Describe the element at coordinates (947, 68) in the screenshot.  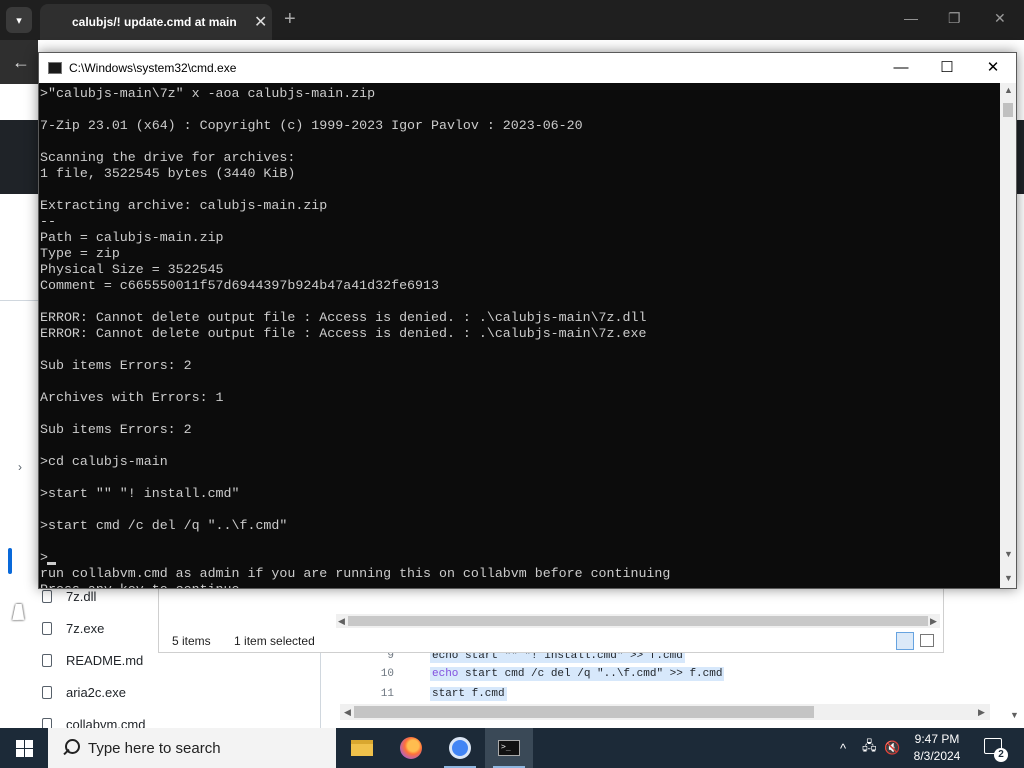
I see `cmd-maximize-button: ☐` at that location.